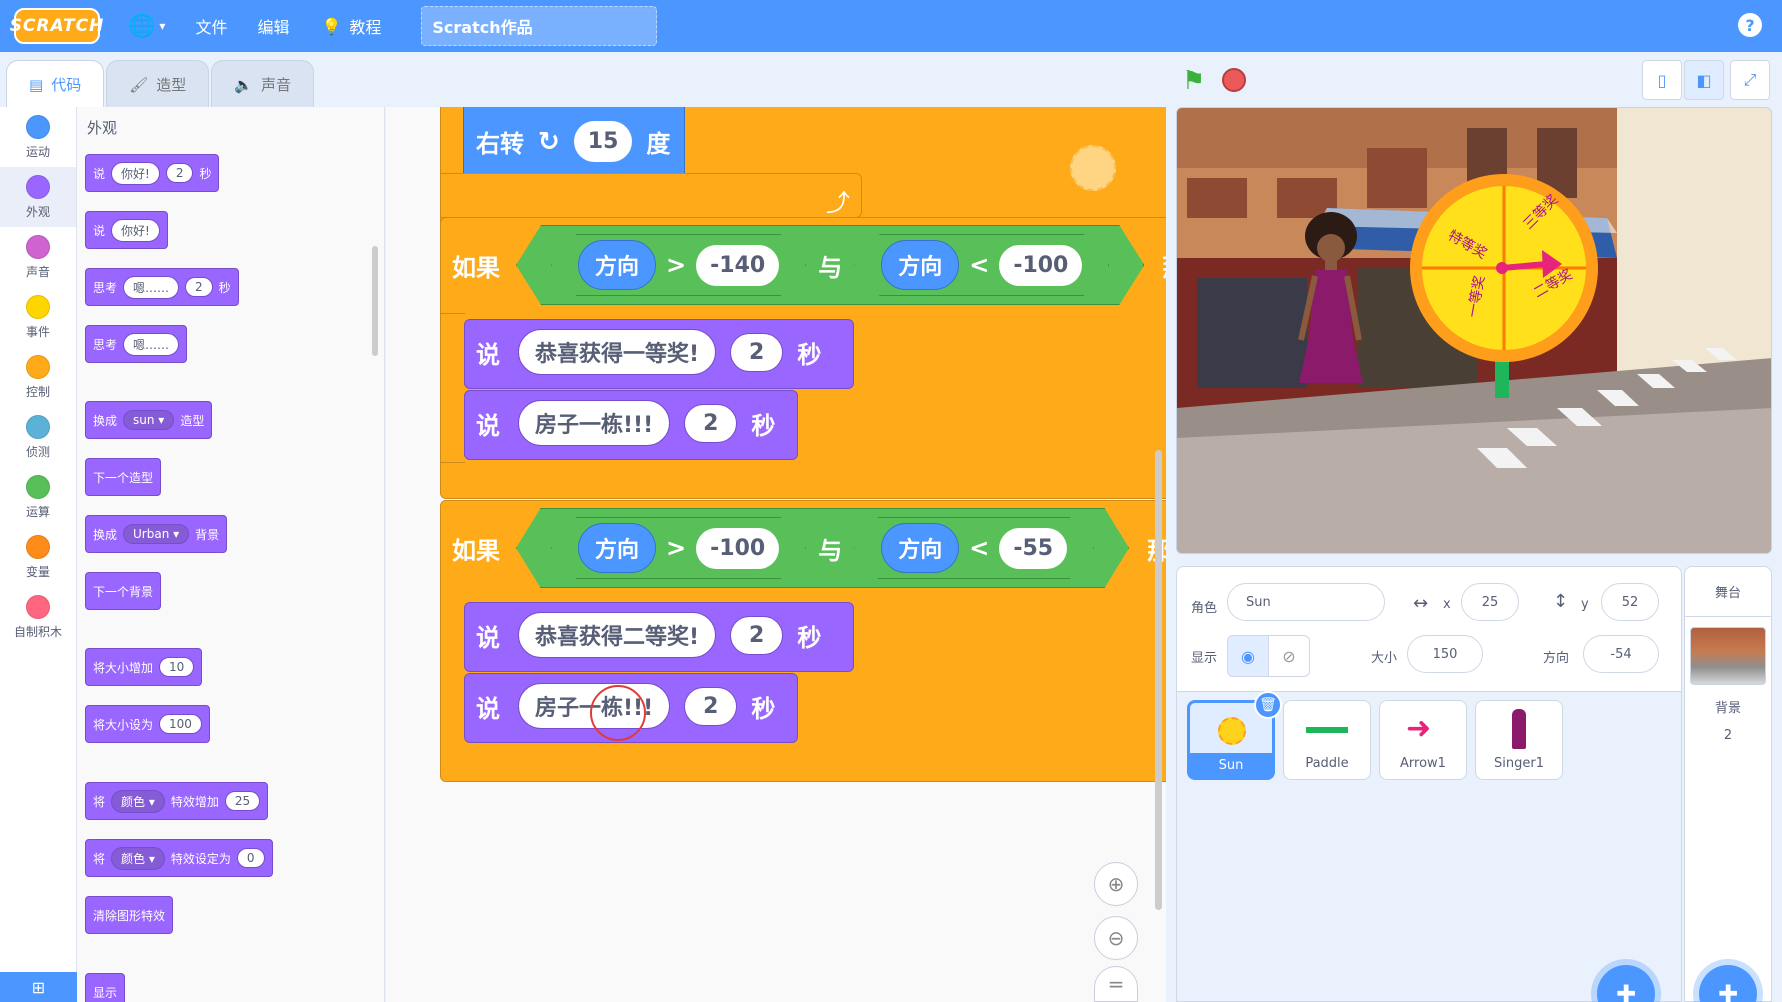 The width and height of the screenshot is (1782, 1002). Describe the element at coordinates (38, 557) in the screenshot. I see `category-variables: 变量` at that location.